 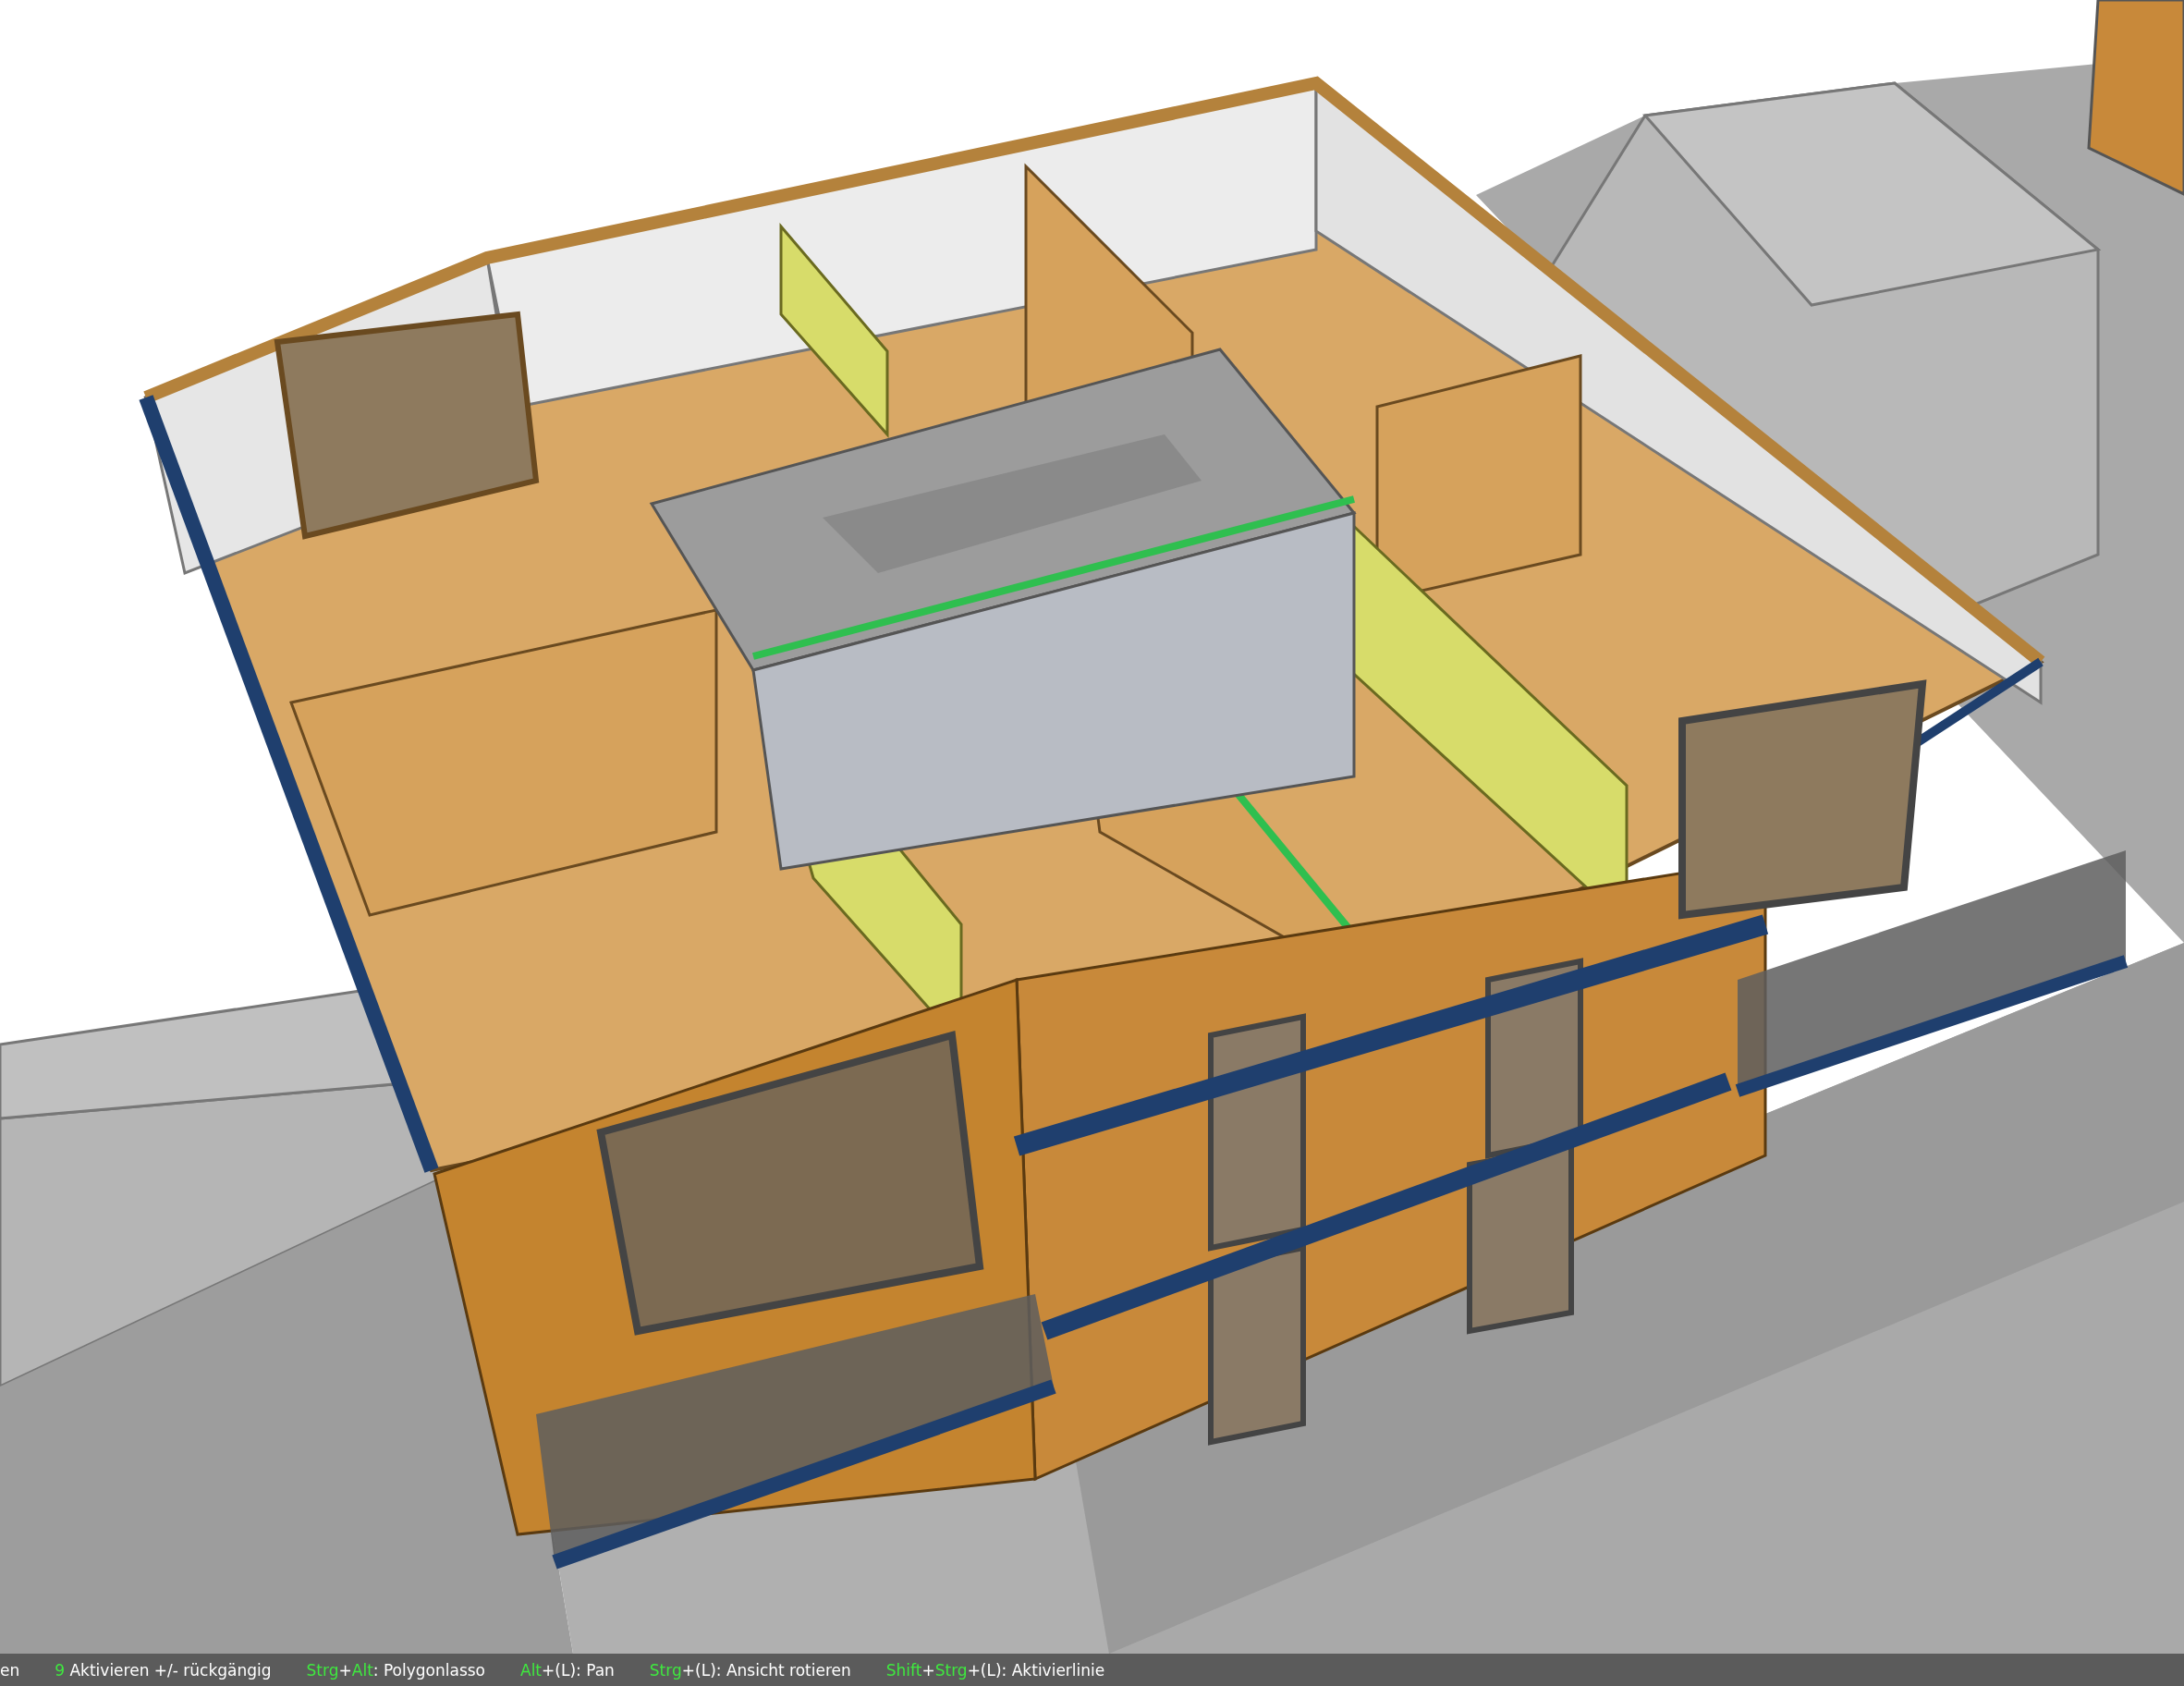 I want to click on shortcut-hint: Strg+(L): Ansicht rotieren, so click(x=750, y=1670).